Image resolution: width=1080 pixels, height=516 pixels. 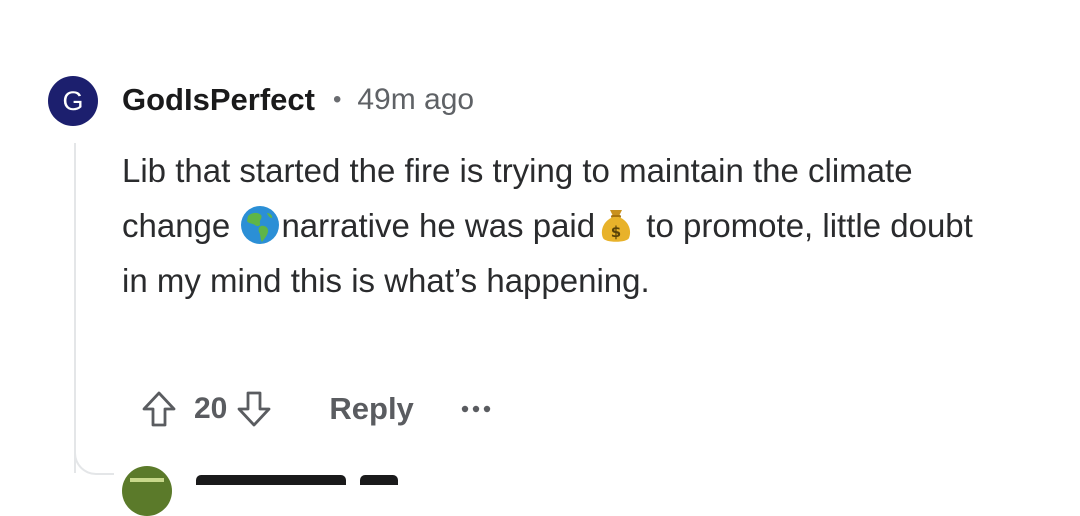 I want to click on comment-text-part: narrative he was paid, so click(x=438, y=225).